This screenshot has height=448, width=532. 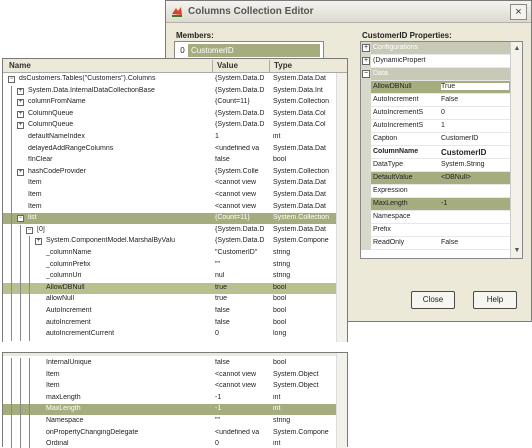 What do you see at coordinates (516, 150) in the screenshot?
I see `property-grid-scrollbar: ▲ ▼` at bounding box center [516, 150].